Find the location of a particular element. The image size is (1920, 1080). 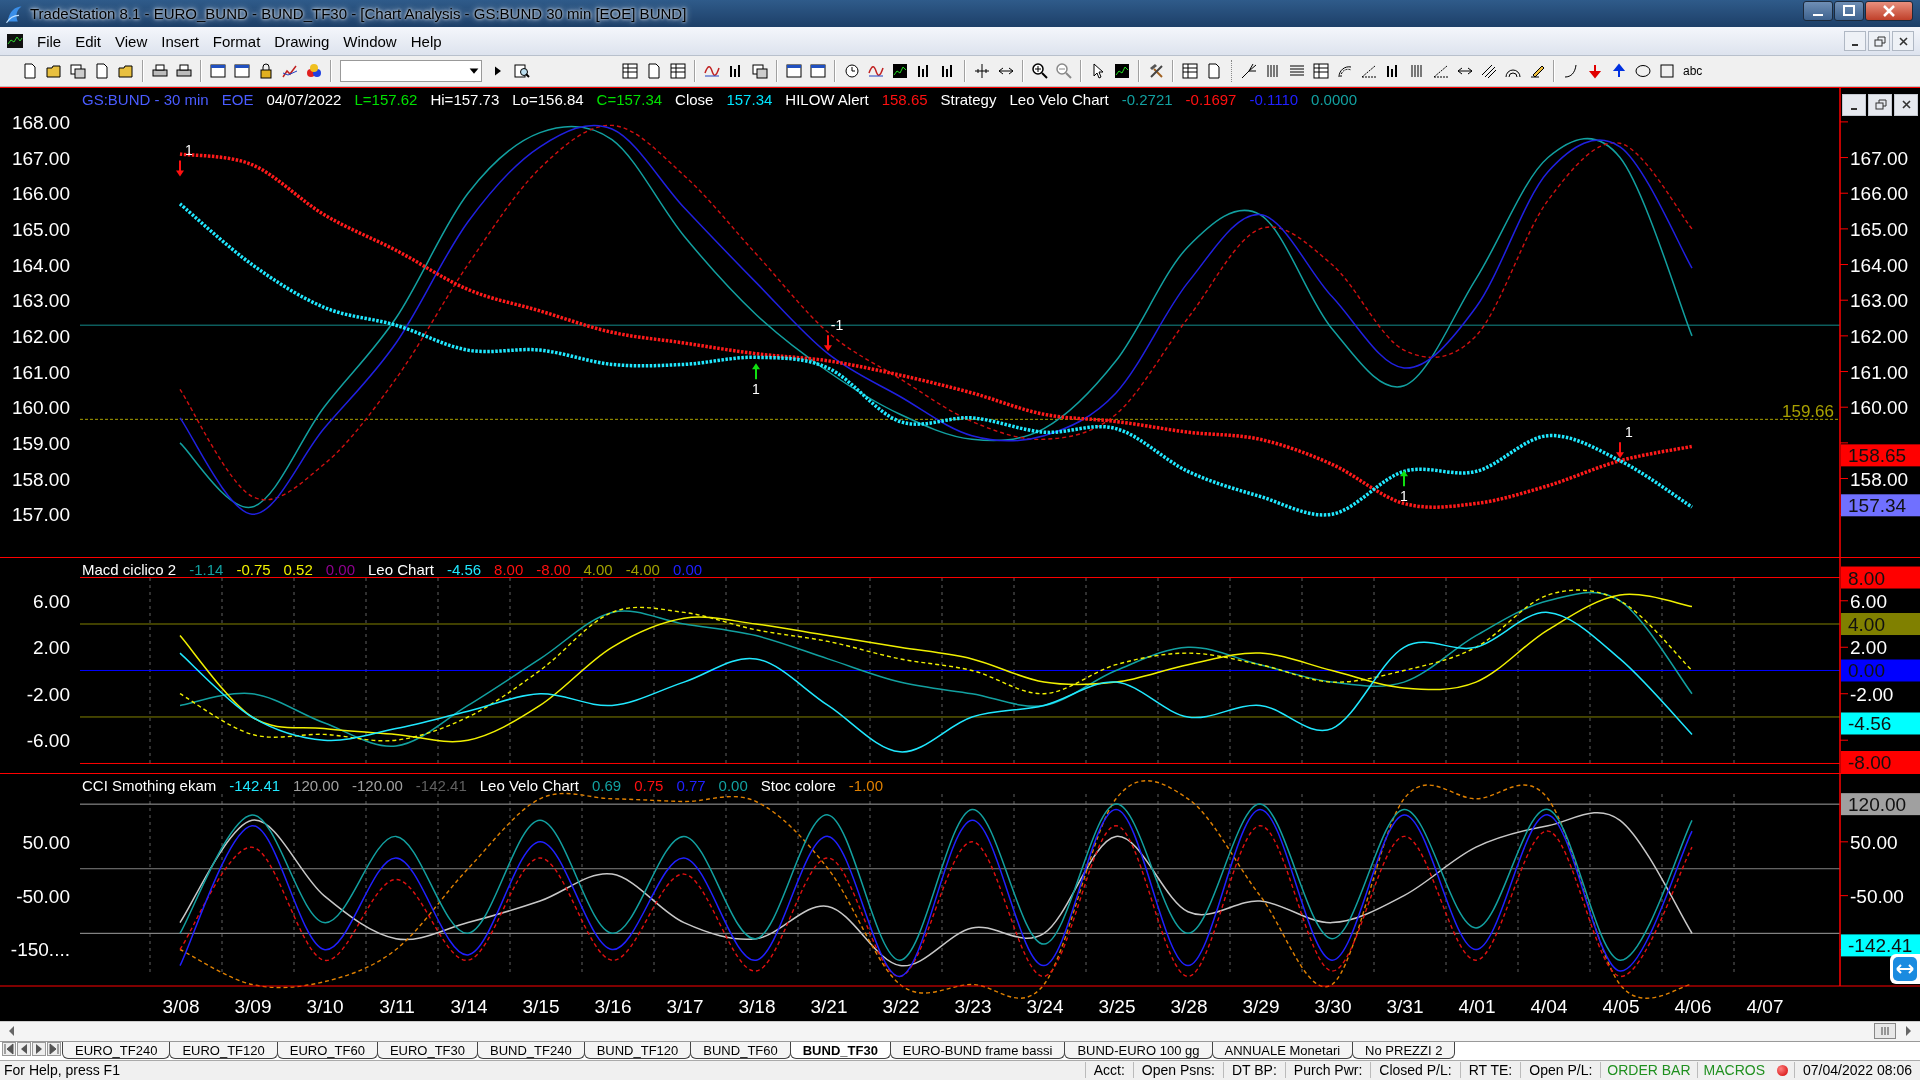

text-tool-button: abc is located at coordinates (1693, 71).